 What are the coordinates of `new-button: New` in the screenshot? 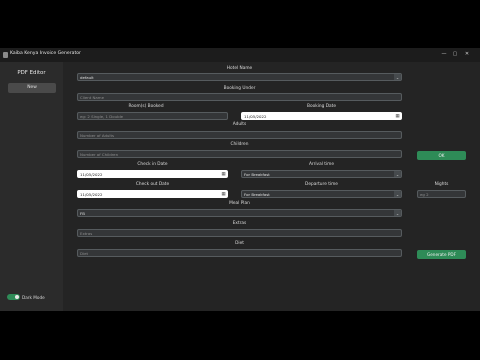 It's located at (32, 88).